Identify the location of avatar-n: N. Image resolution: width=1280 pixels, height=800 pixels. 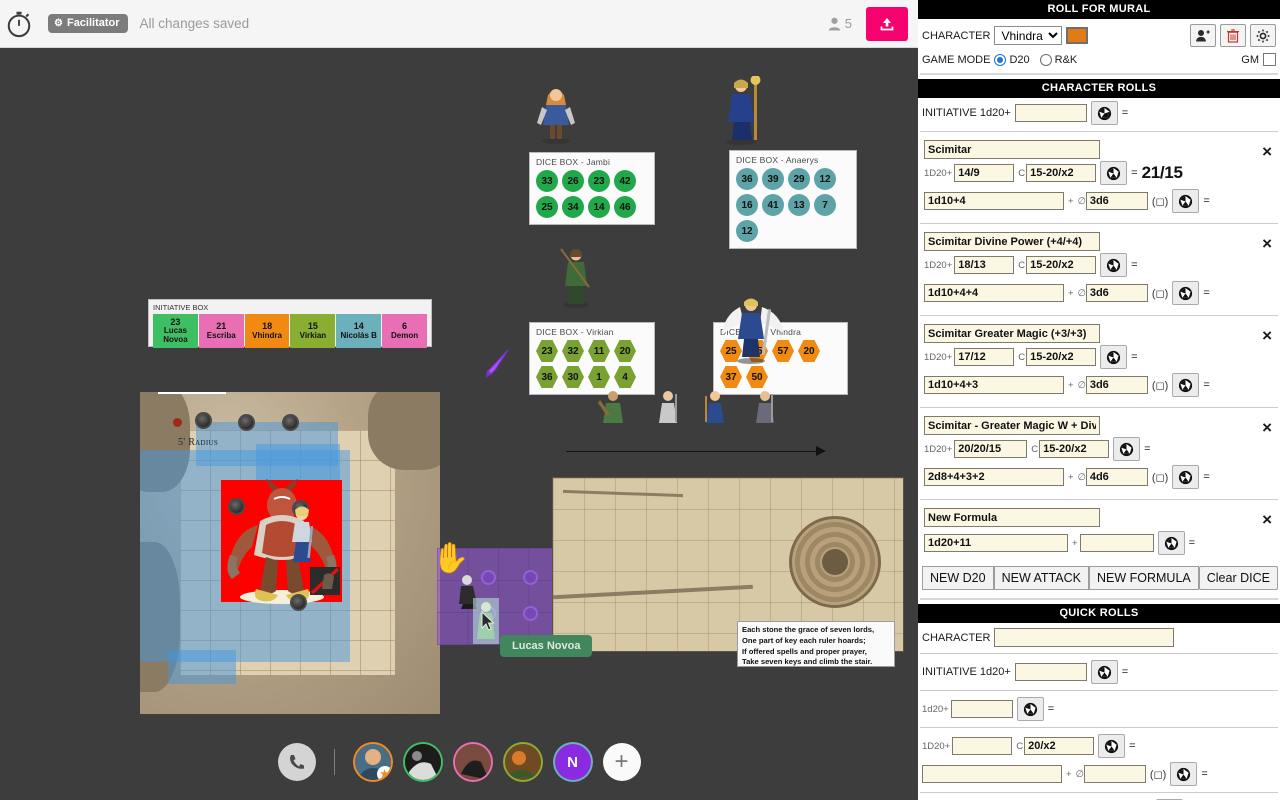
(572, 762).